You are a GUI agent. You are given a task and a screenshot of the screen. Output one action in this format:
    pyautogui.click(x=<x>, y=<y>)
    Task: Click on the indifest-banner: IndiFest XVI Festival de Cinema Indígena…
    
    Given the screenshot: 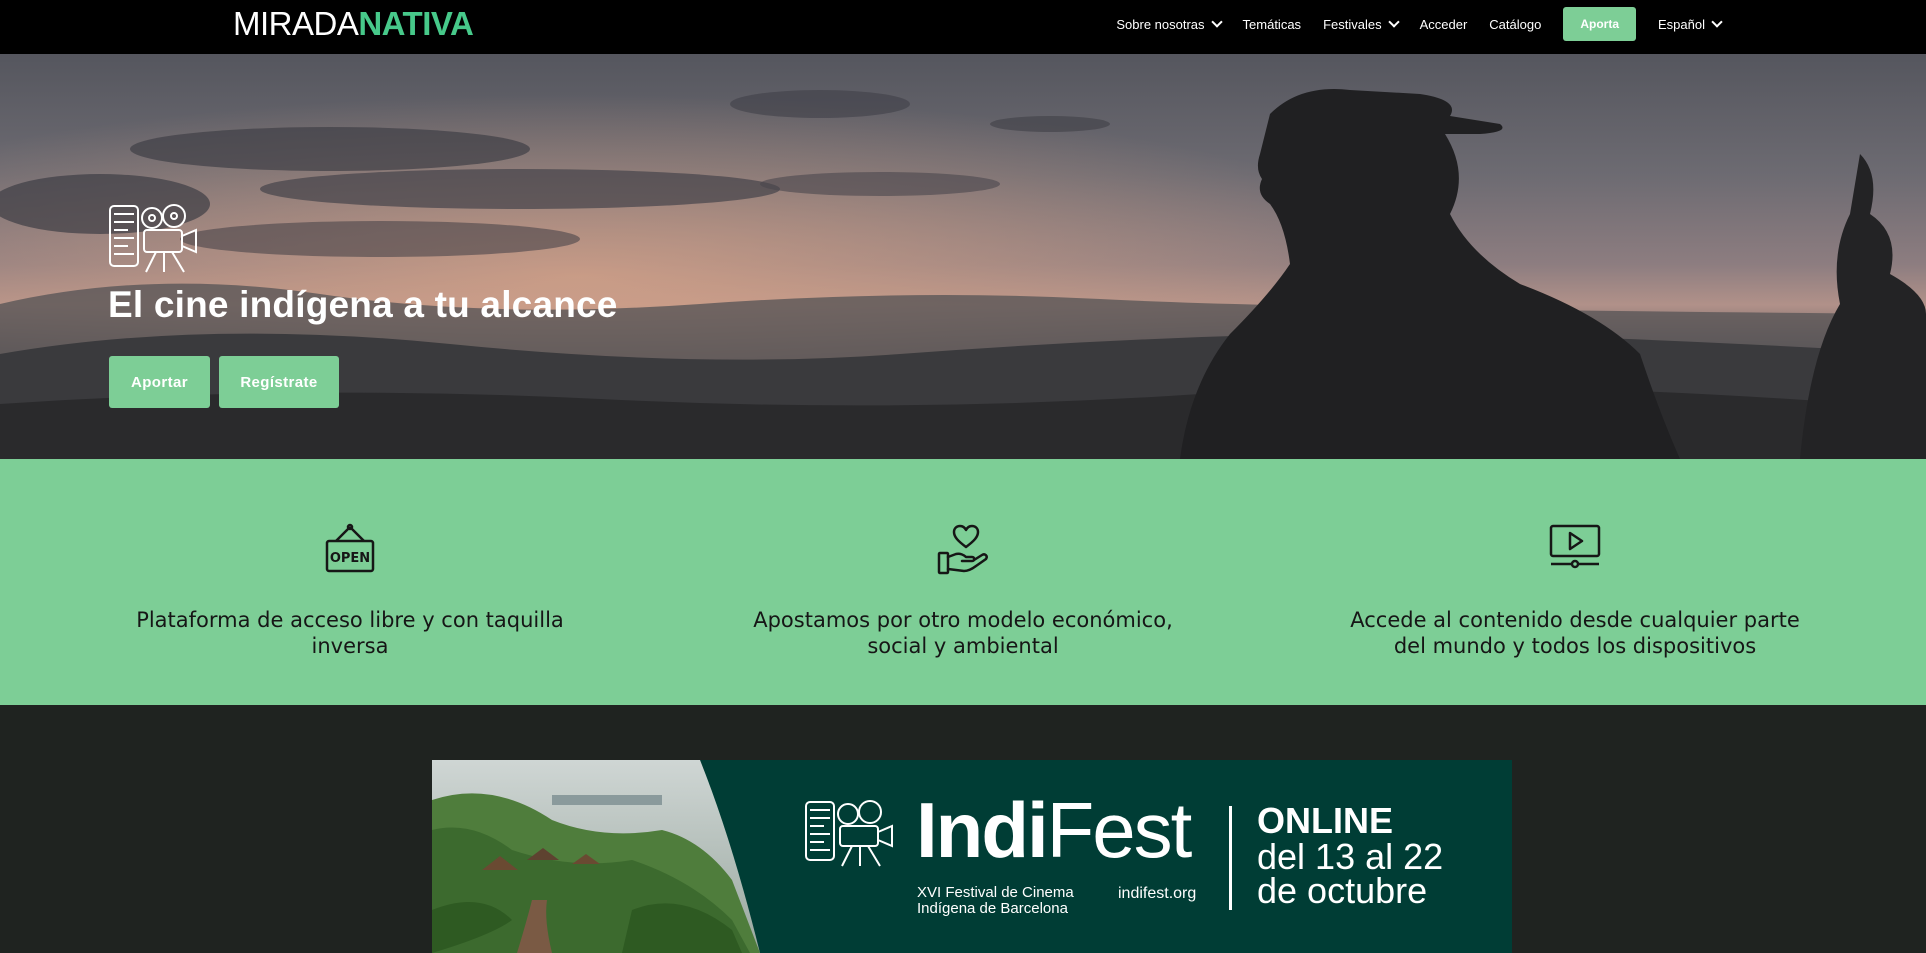 What is the action you would take?
    pyautogui.click(x=972, y=856)
    